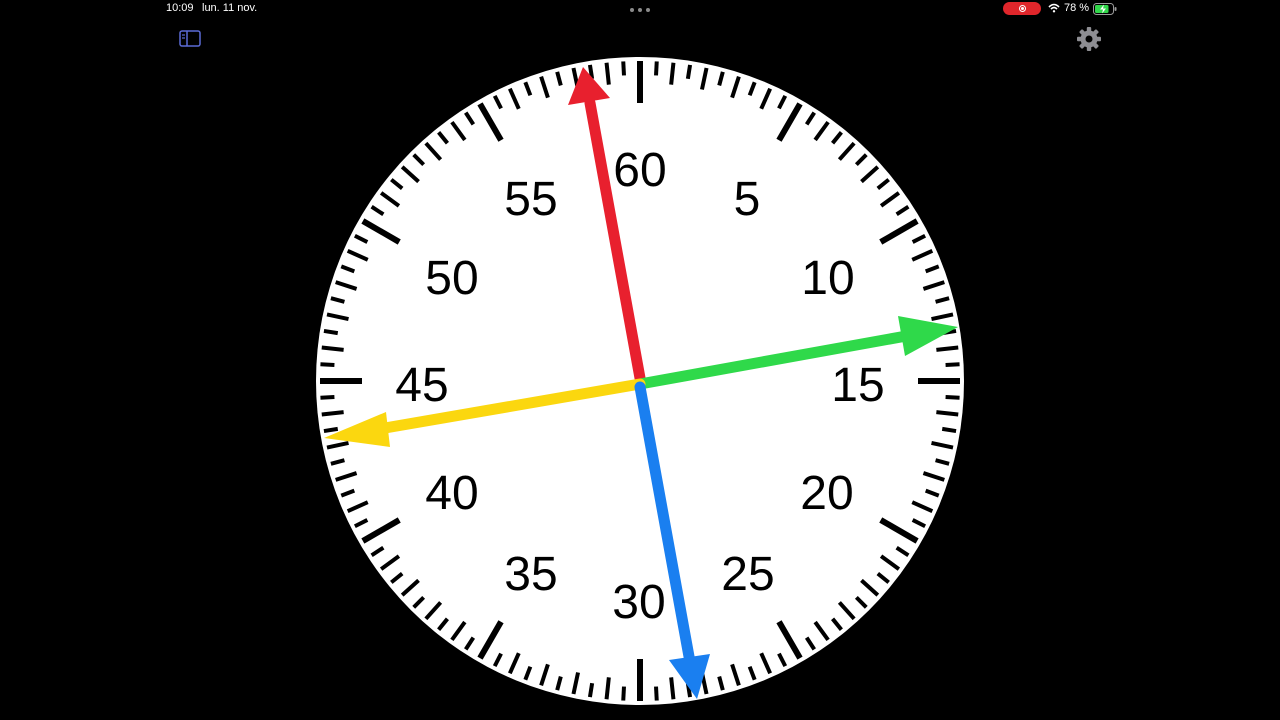 Image resolution: width=1280 pixels, height=720 pixels. Describe the element at coordinates (1077, 8) in the screenshot. I see `battery-percentage: 78 %` at that location.